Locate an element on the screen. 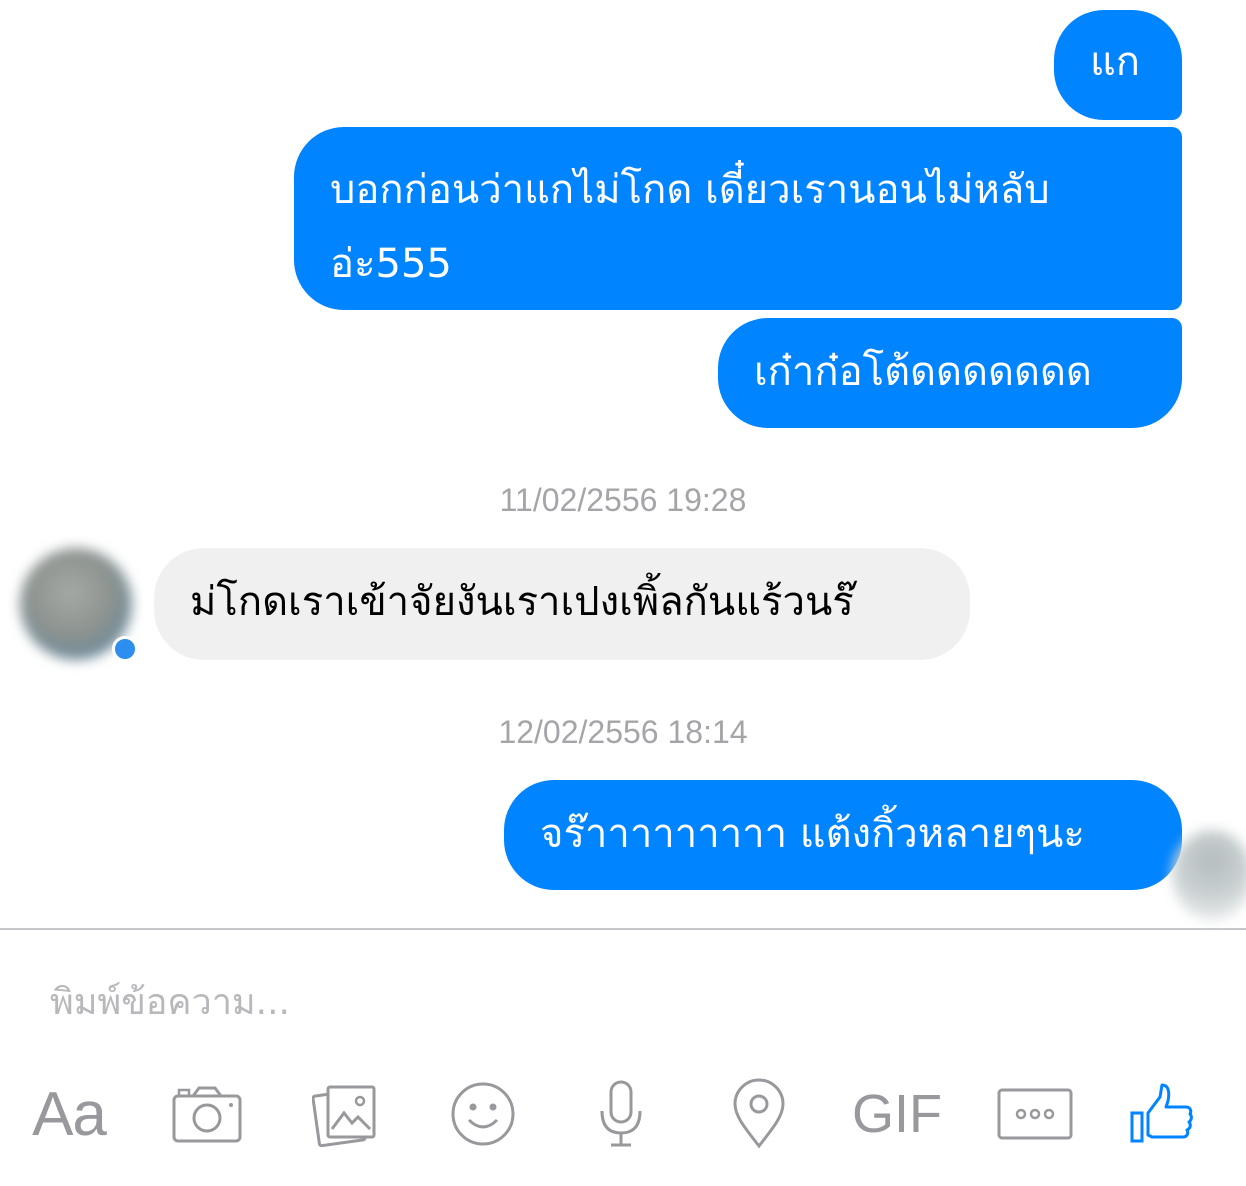 This screenshot has width=1246, height=1186. message-timestamp: 11/02/2556 19:28 is located at coordinates (623, 500).